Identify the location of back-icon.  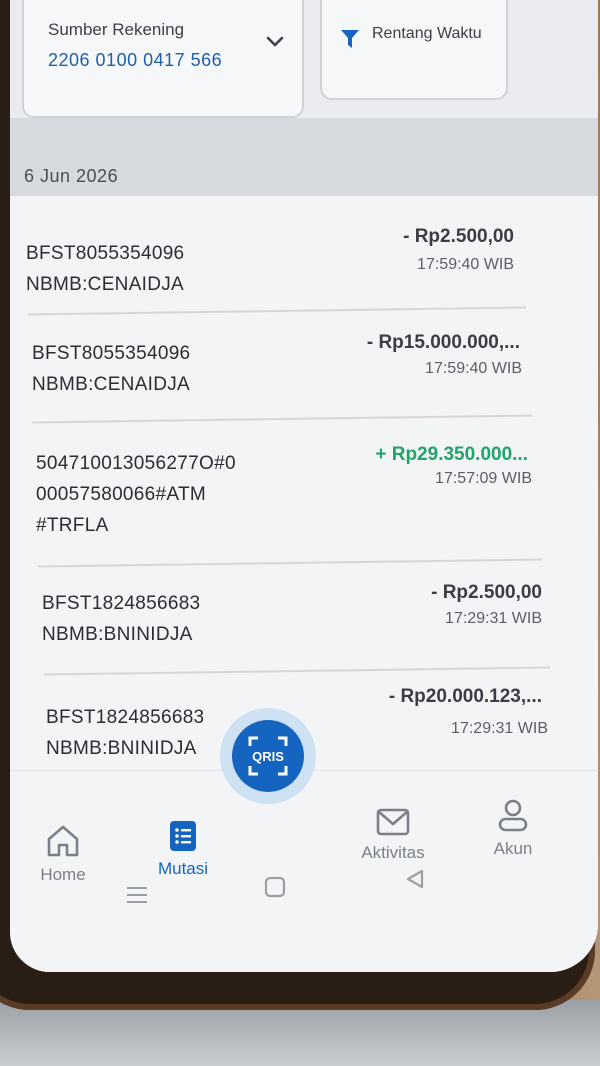
(415, 879).